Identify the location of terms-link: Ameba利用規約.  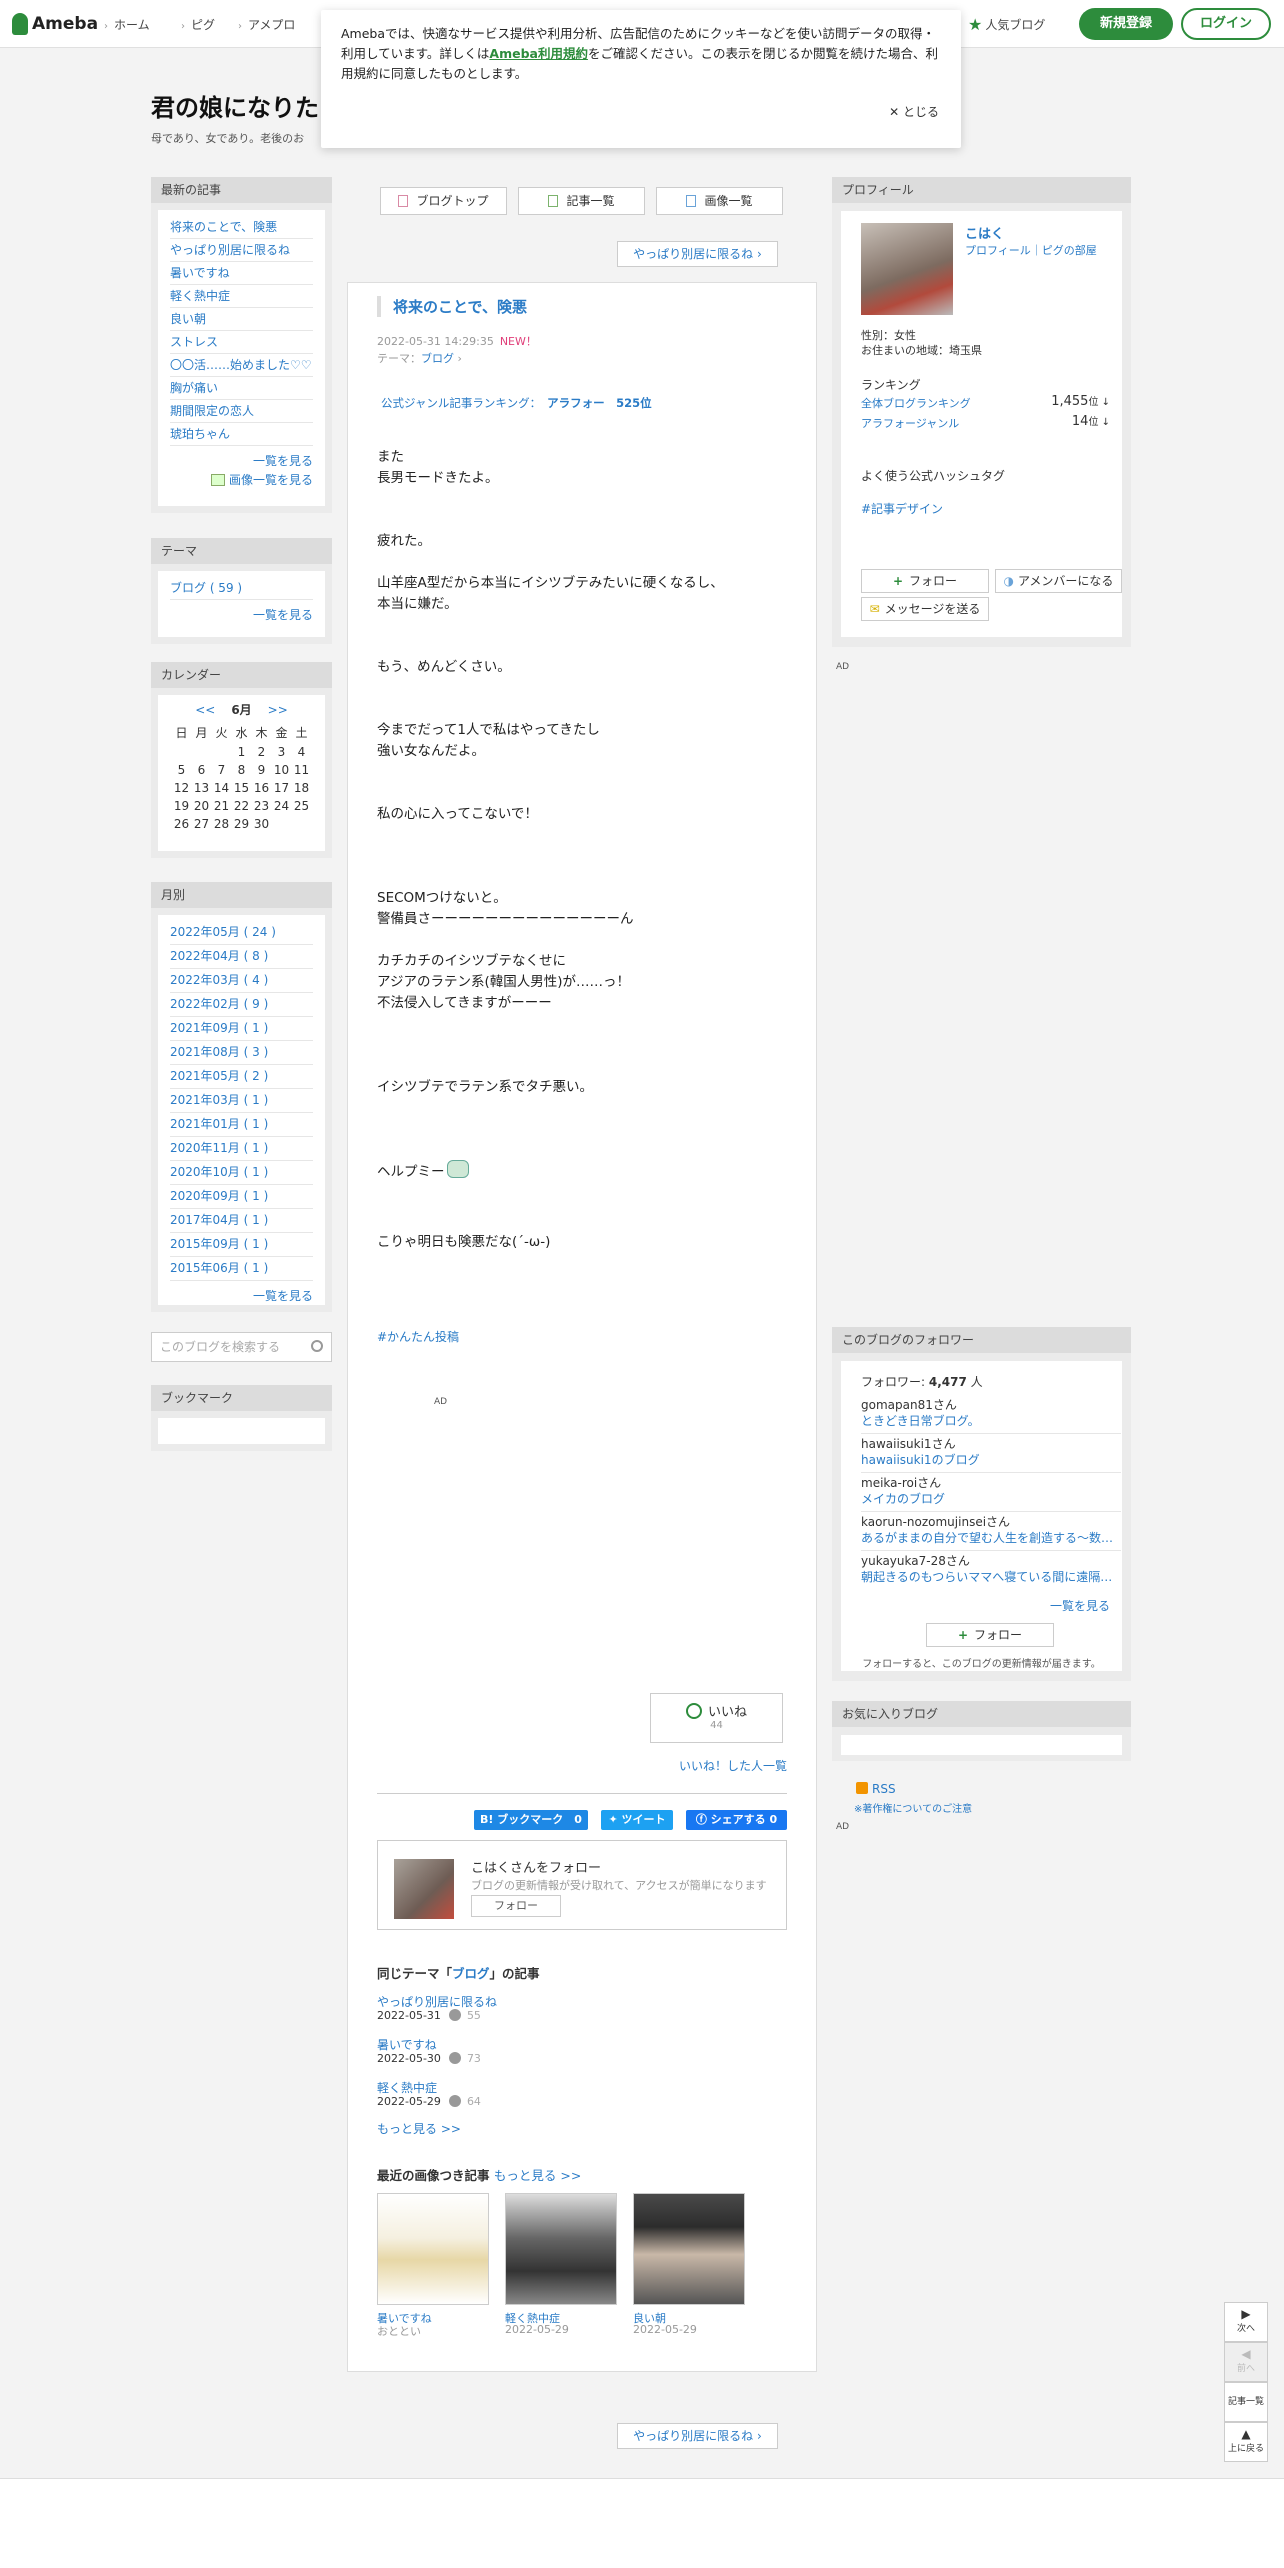
(538, 53).